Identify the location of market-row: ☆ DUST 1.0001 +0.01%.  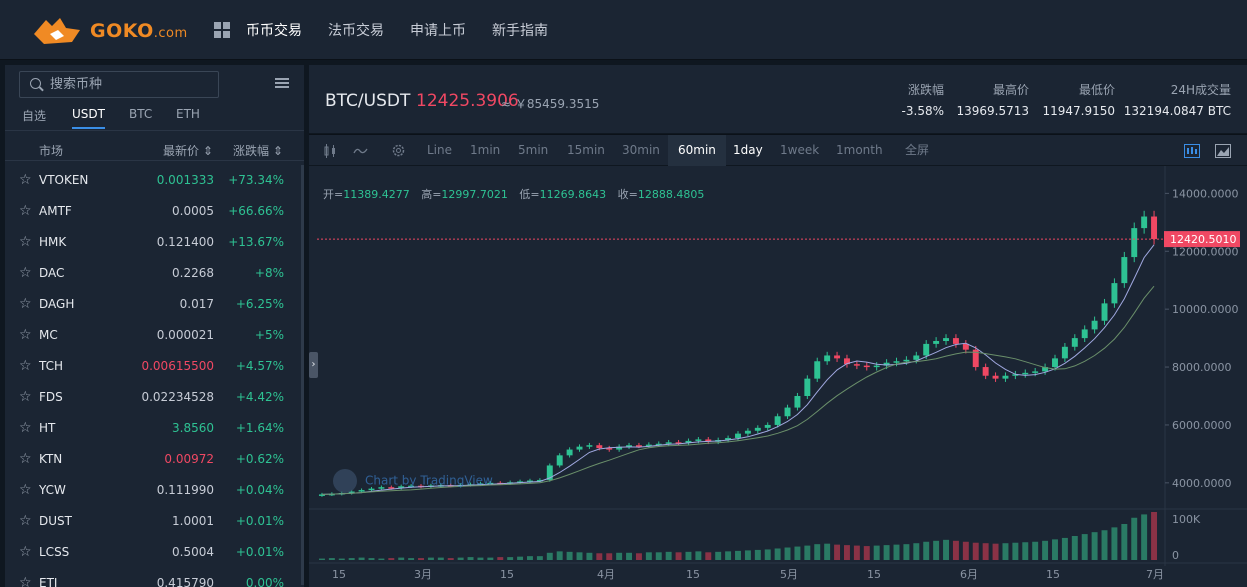
(154, 521).